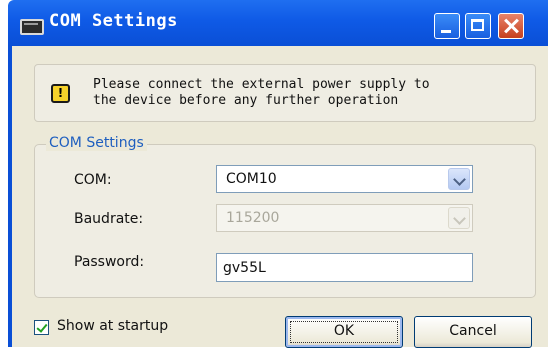  What do you see at coordinates (253, 218) in the screenshot?
I see `baudrate-select-value: 115200` at bounding box center [253, 218].